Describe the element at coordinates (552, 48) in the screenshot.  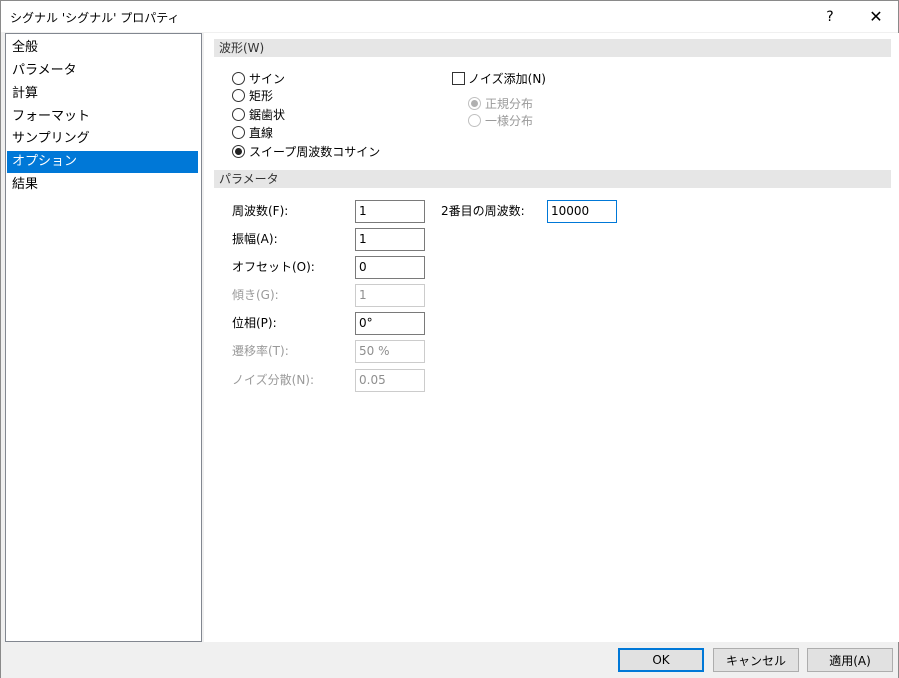
I see `waveform-group-header: 波形(W)` at that location.